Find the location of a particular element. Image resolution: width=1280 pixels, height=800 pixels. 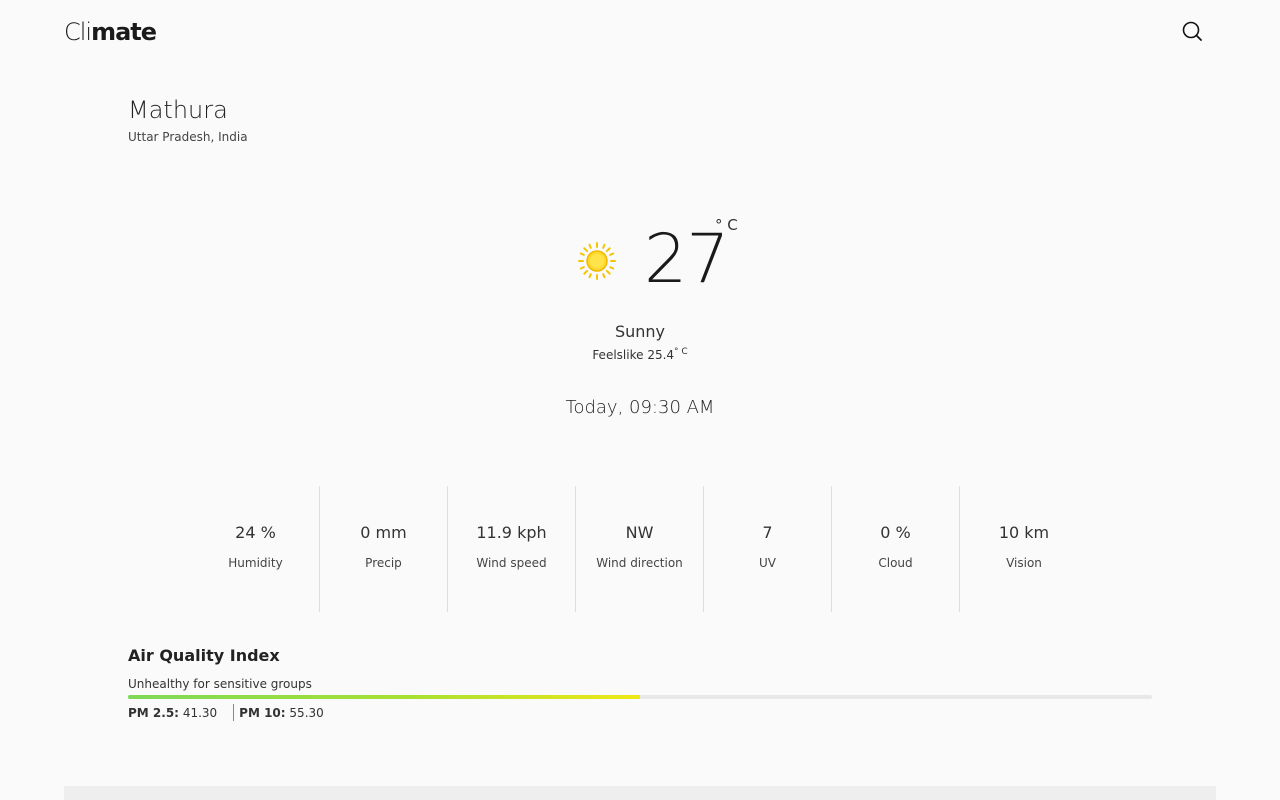

stat-wind-direction: NW Wind direction is located at coordinates (640, 549).